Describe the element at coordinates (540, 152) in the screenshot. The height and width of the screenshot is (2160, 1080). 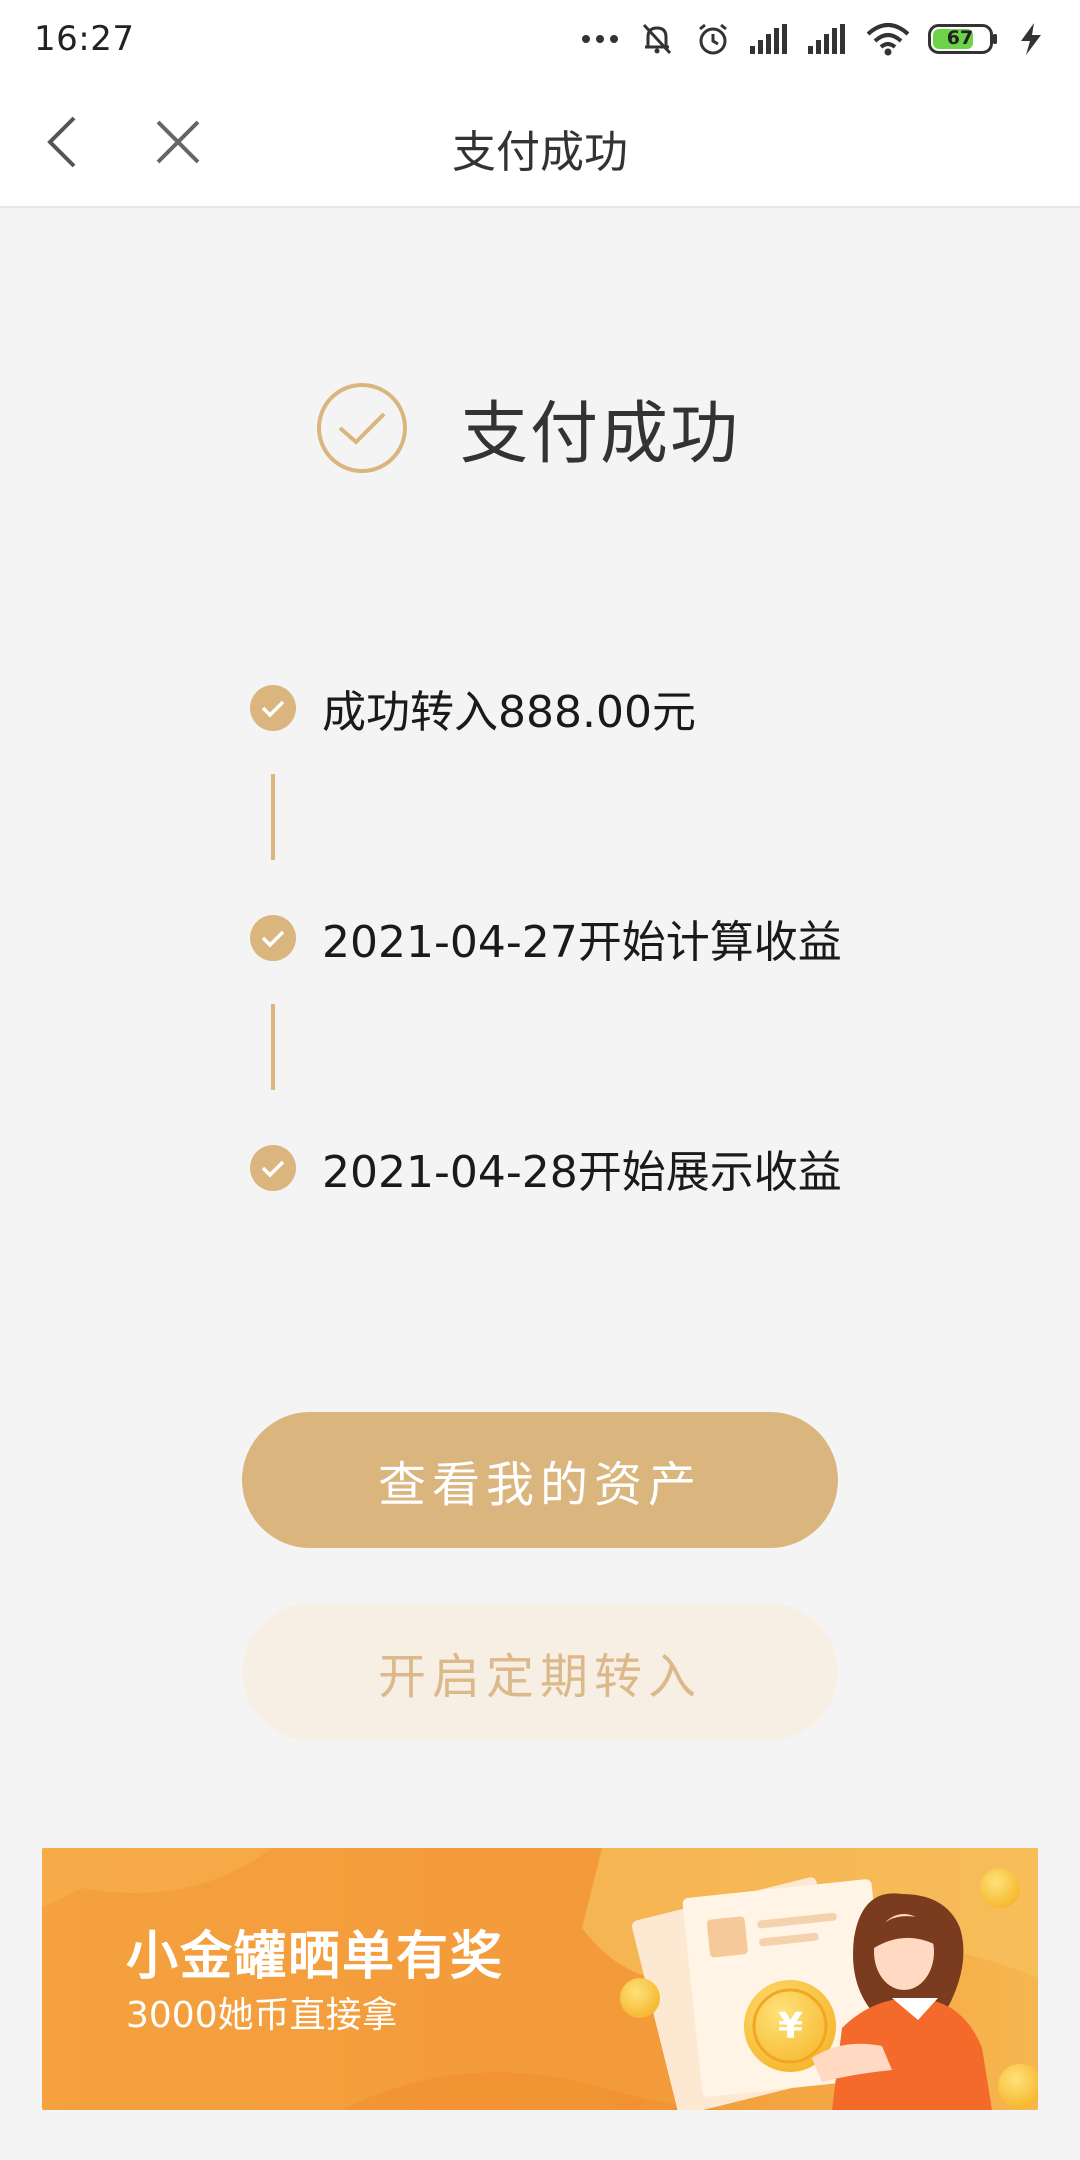
I see `page-title: 支付成功` at that location.